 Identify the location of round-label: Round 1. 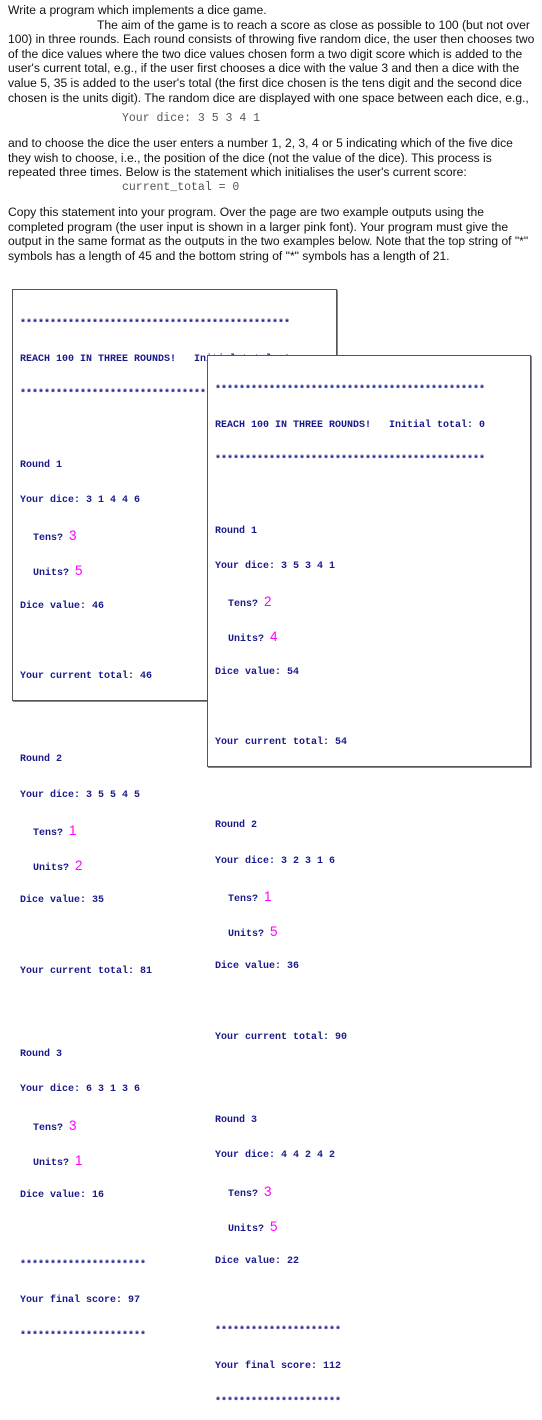
(236, 531).